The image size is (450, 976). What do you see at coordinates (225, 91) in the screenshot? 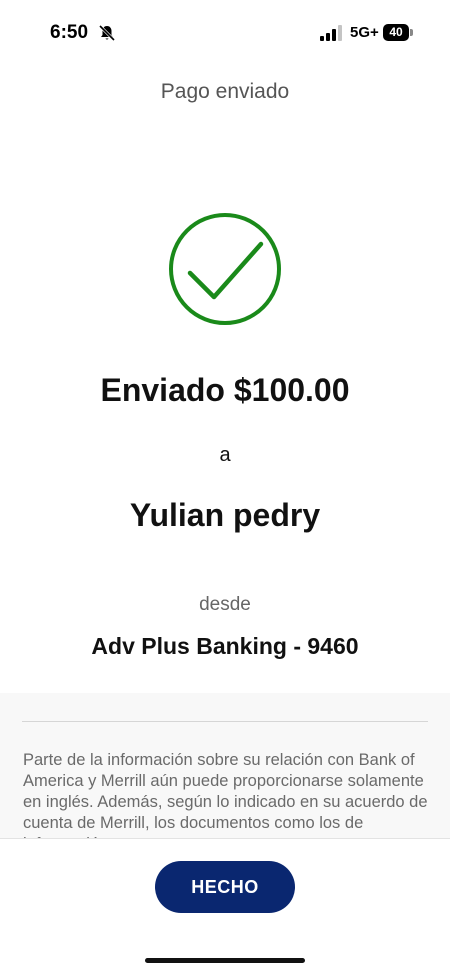
I see `page-title: Pago enviado` at bounding box center [225, 91].